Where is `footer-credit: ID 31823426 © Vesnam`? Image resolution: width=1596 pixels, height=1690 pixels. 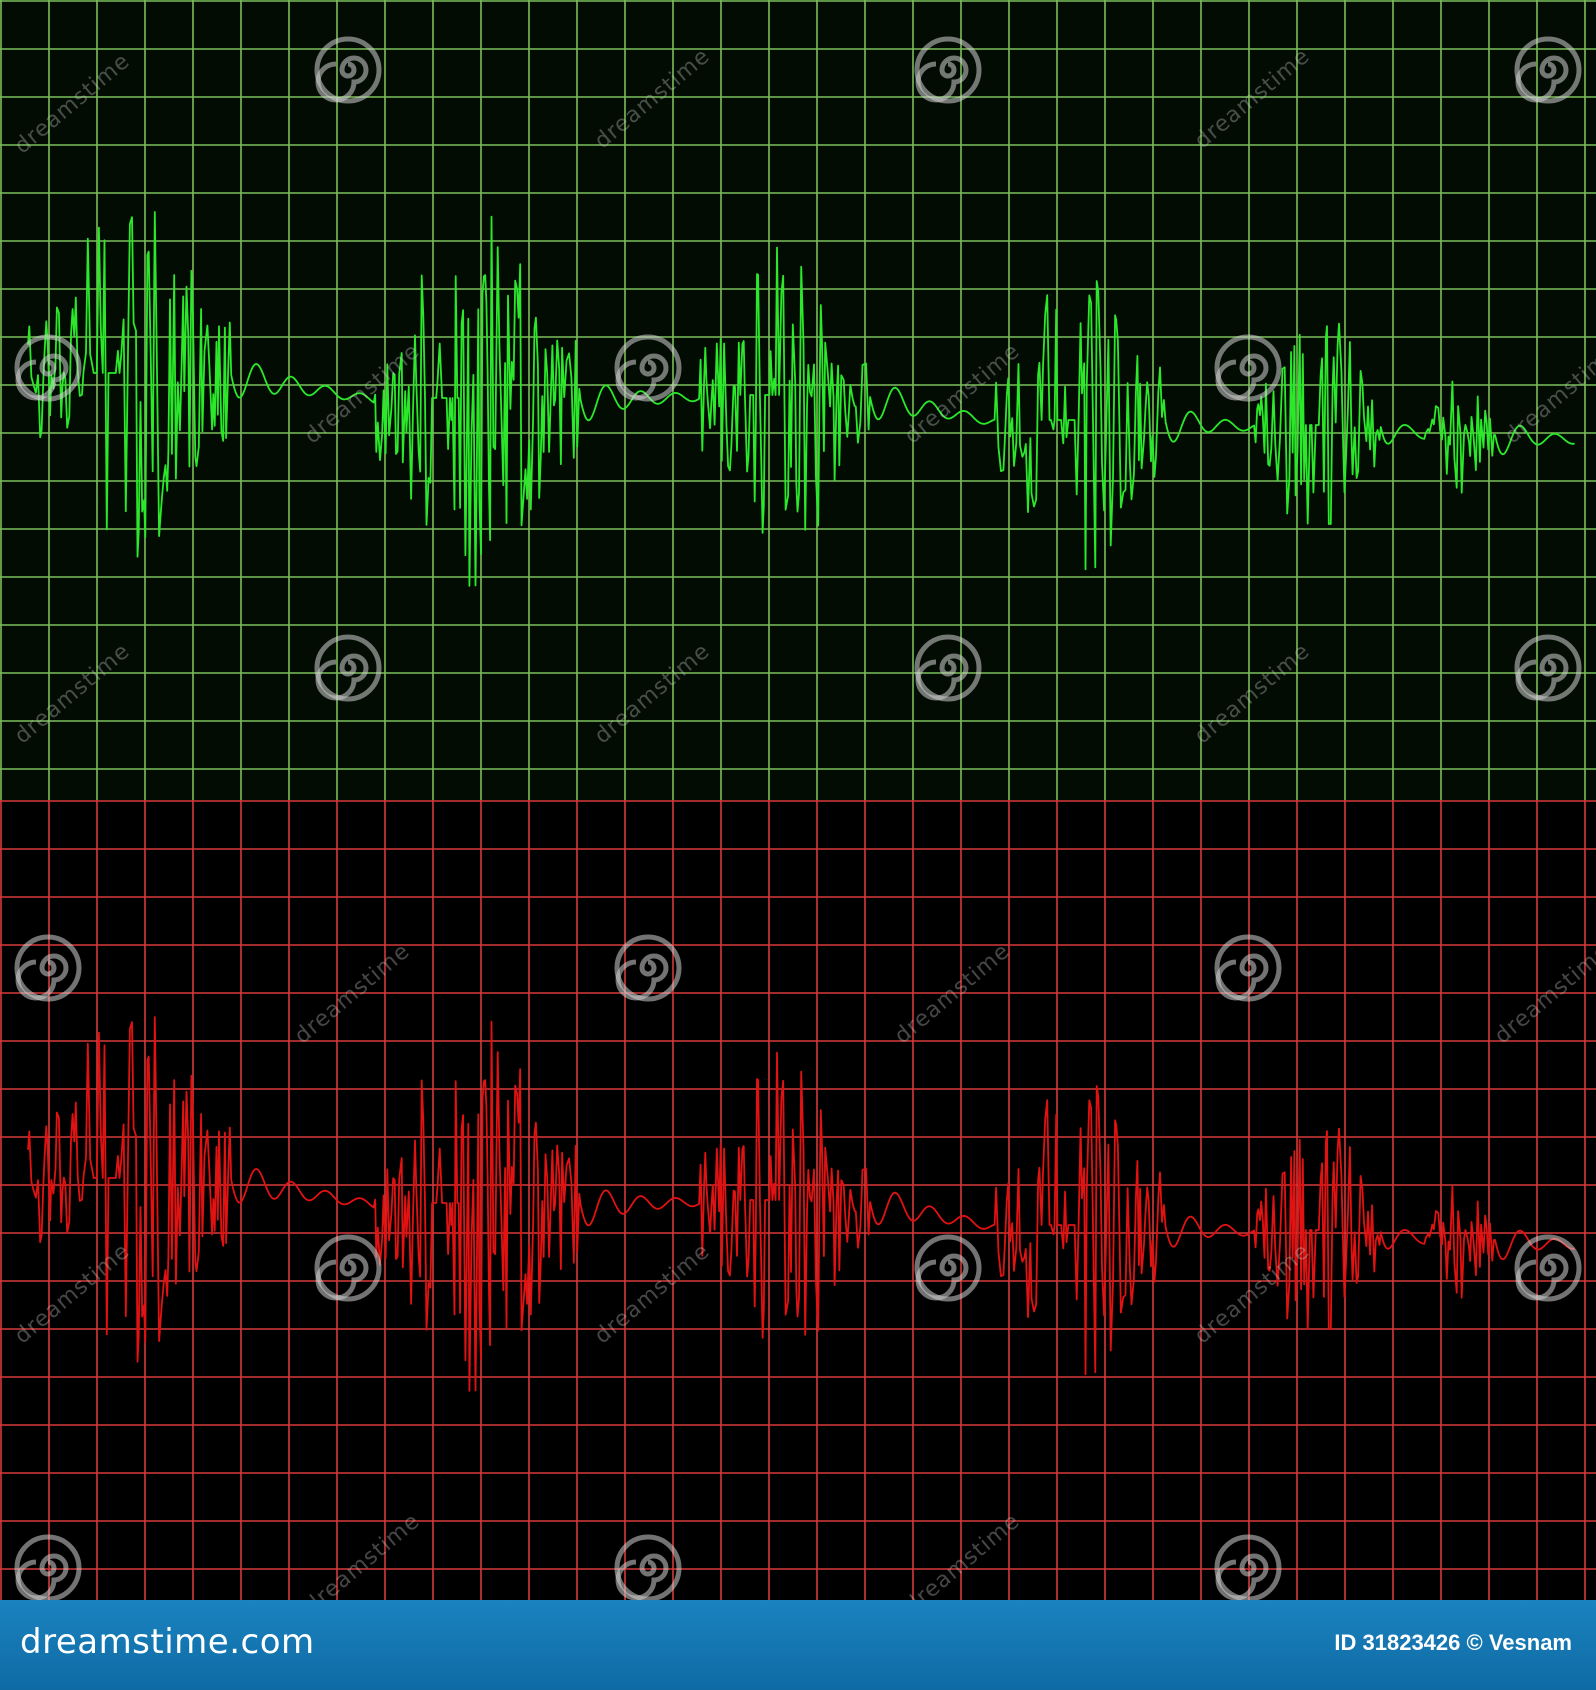 footer-credit: ID 31823426 © Vesnam is located at coordinates (1453, 1642).